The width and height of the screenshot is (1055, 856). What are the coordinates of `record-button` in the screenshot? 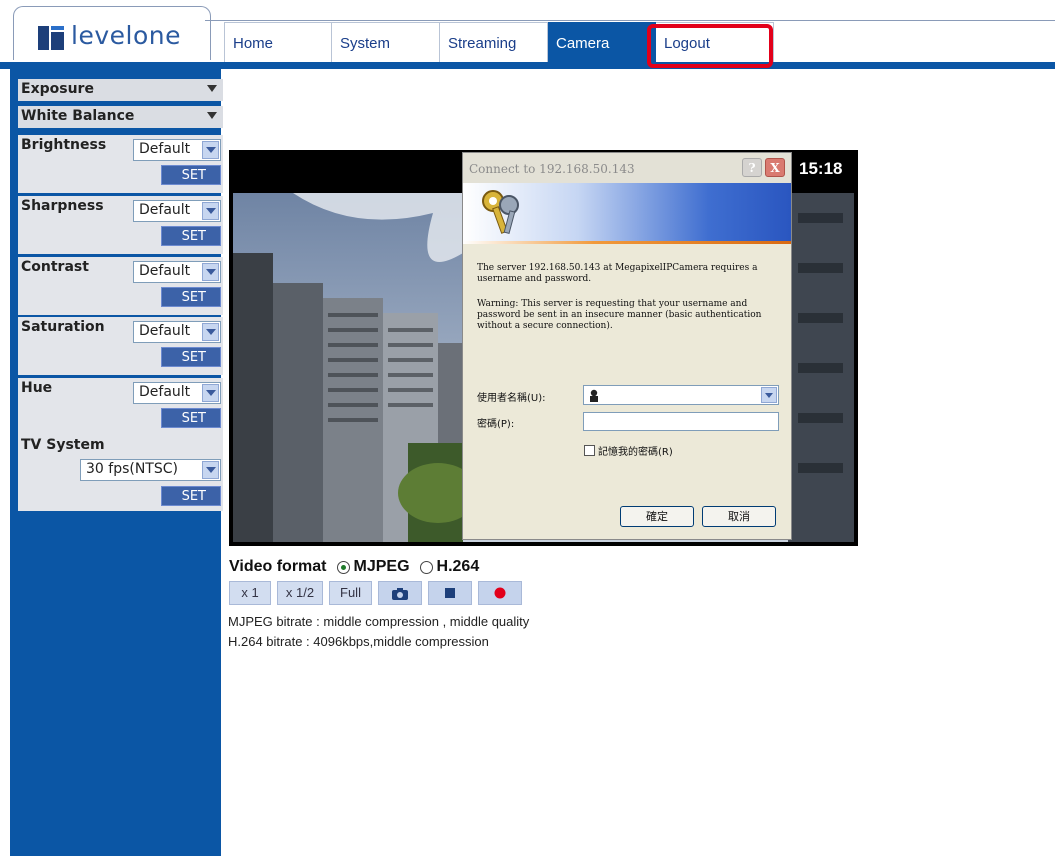 It's located at (500, 593).